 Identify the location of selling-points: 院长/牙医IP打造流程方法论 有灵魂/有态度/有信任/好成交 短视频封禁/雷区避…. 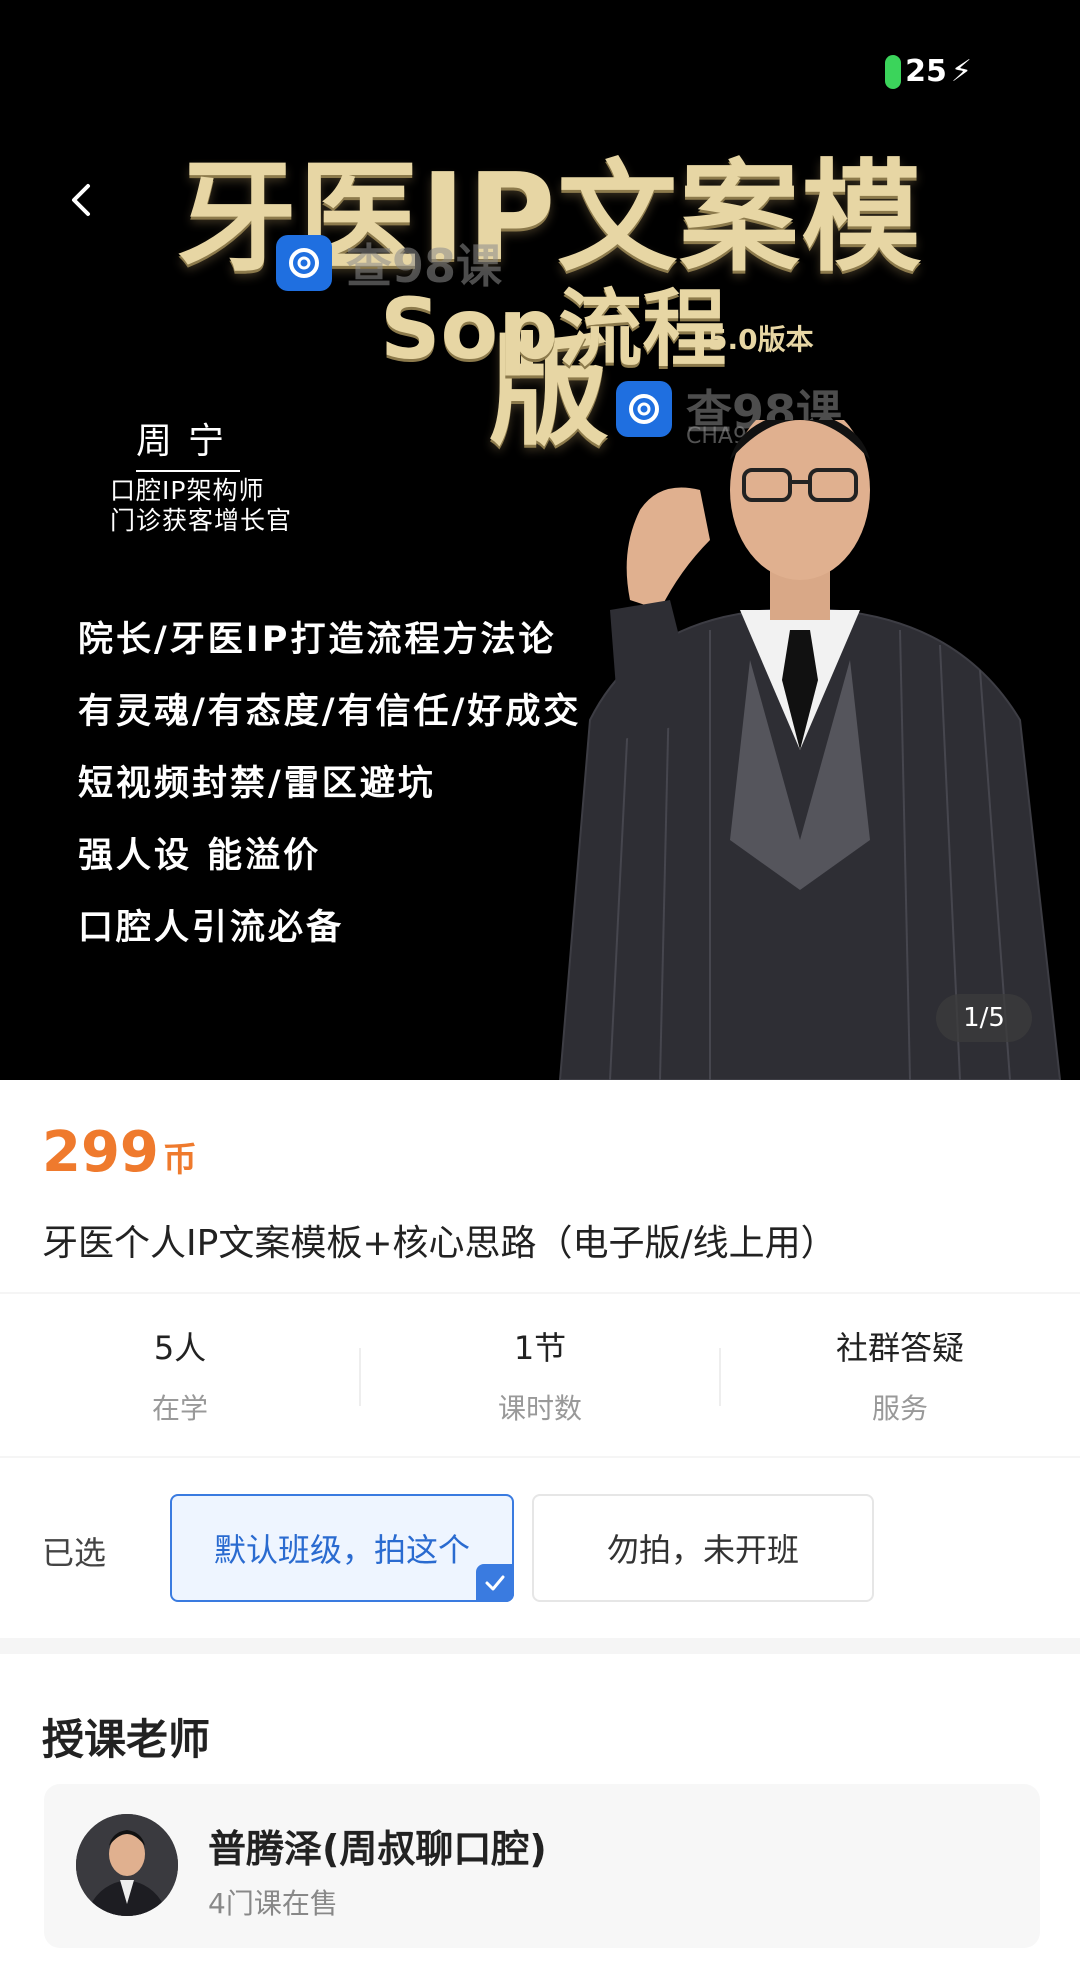
(329, 784).